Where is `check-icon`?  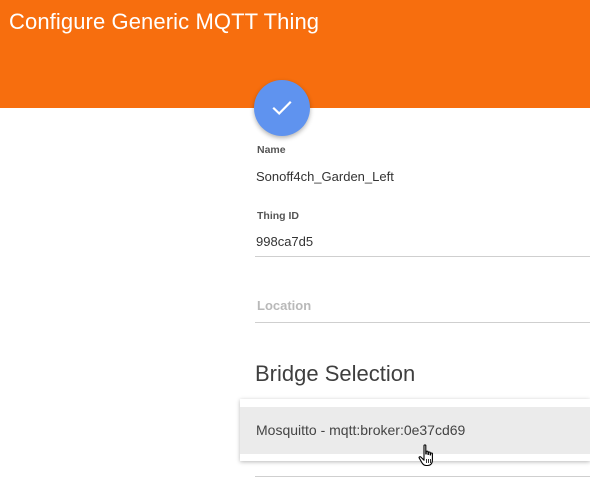
check-icon is located at coordinates (282, 108).